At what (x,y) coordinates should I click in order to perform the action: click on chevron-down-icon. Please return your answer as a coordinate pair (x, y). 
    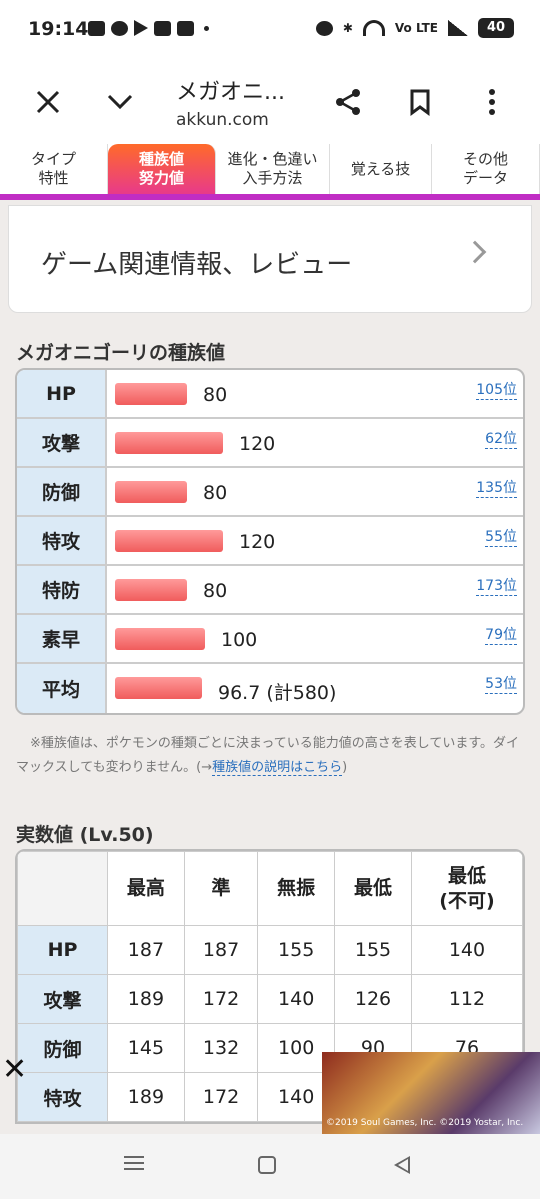
    Looking at the image, I should click on (120, 102).